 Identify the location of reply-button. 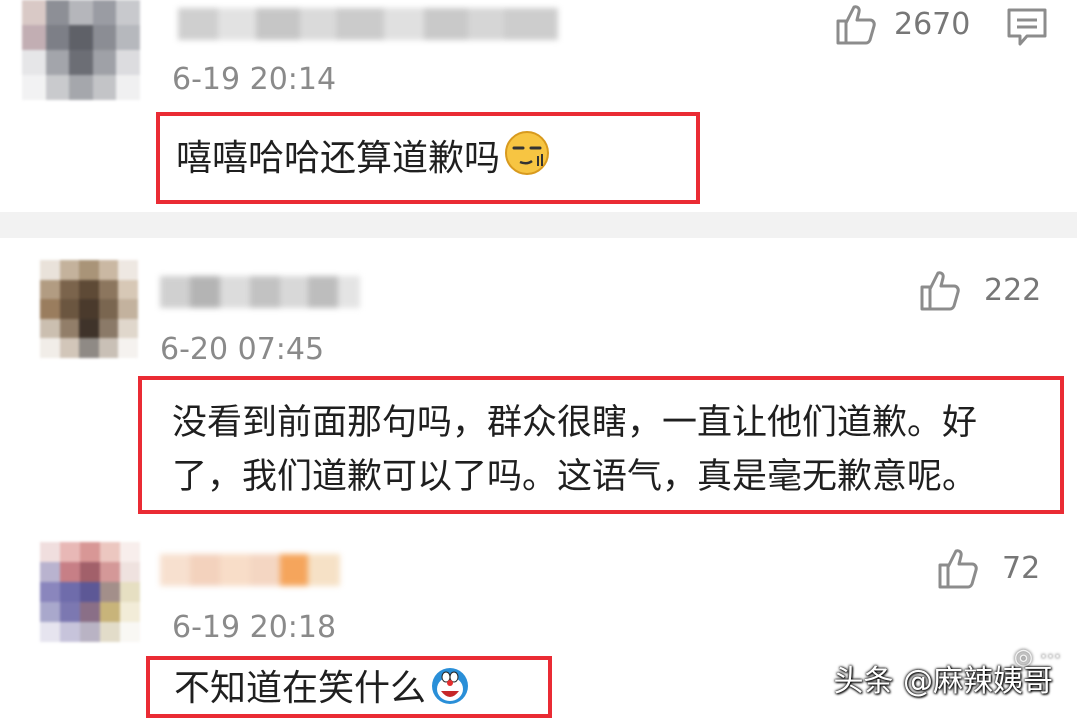
(1027, 29).